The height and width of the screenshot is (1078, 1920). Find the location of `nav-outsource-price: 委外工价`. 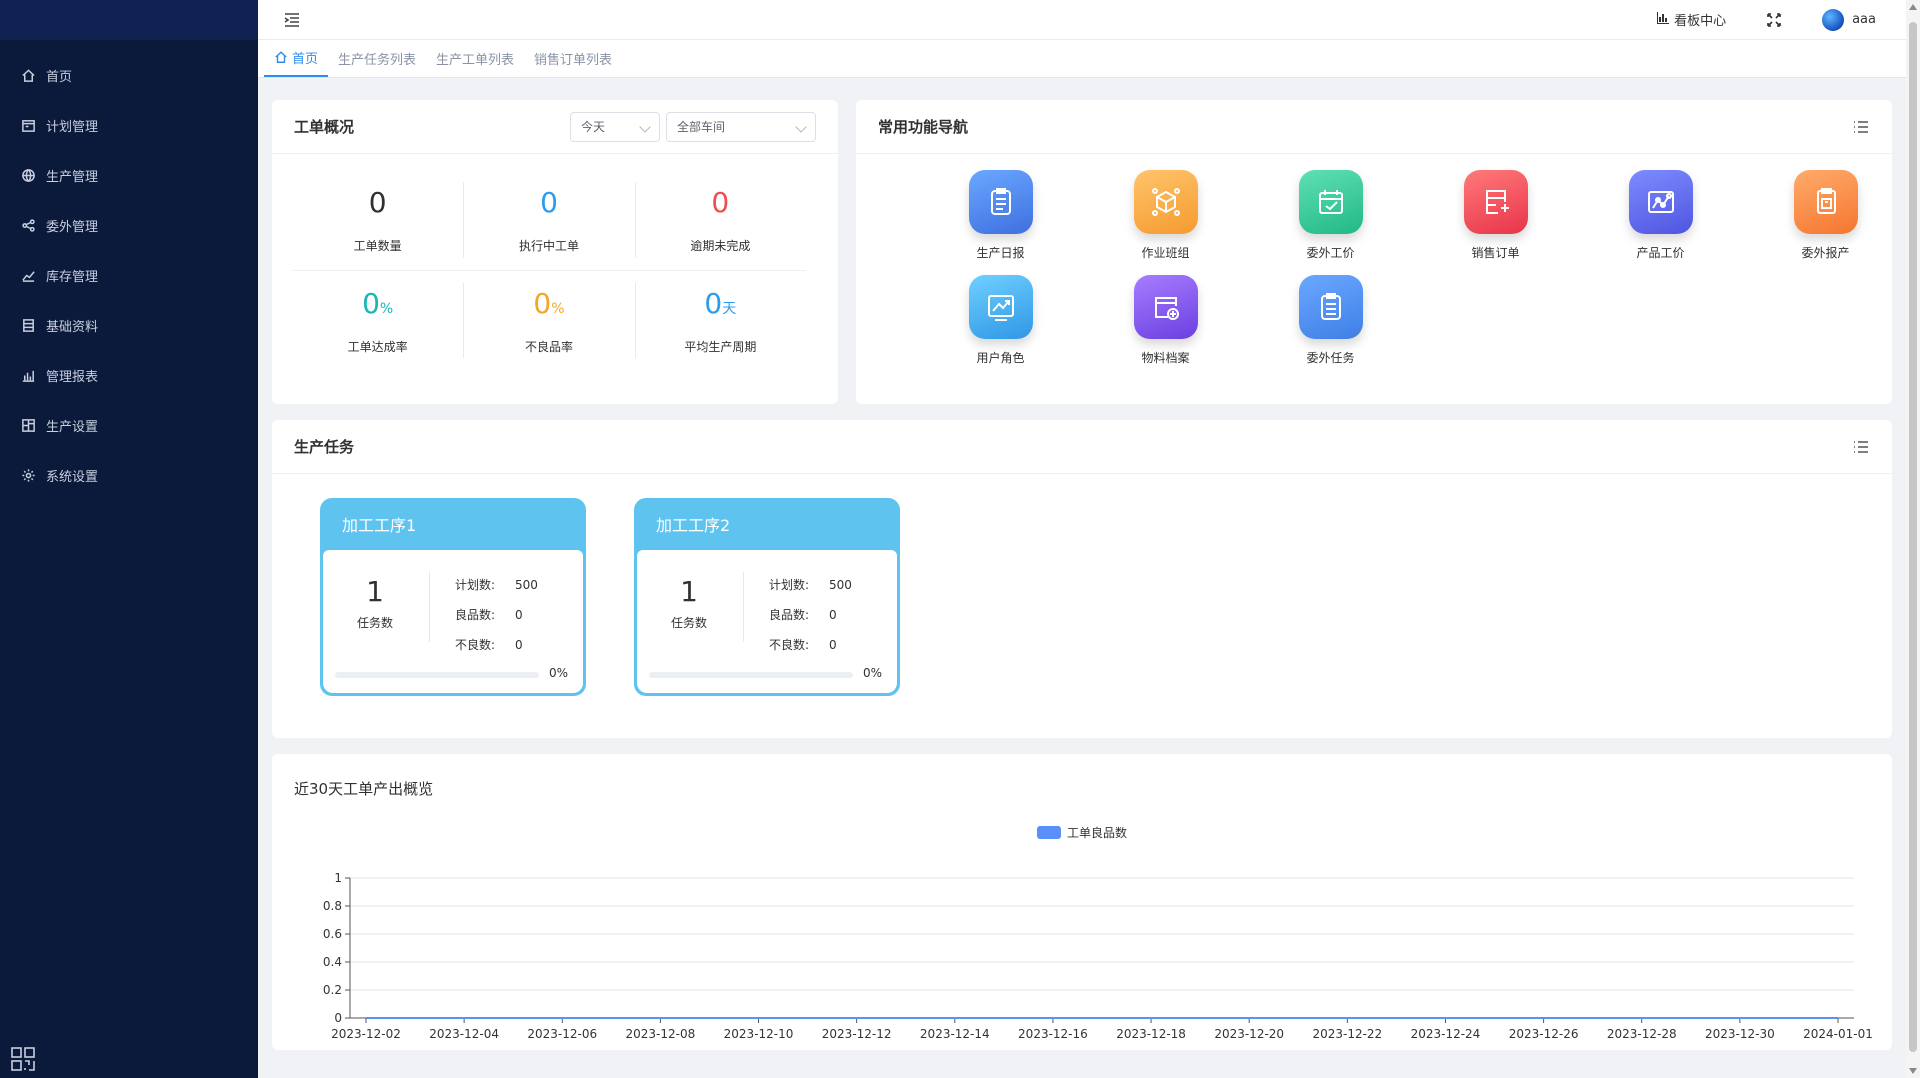

nav-outsource-price: 委外工价 is located at coordinates (1330, 215).